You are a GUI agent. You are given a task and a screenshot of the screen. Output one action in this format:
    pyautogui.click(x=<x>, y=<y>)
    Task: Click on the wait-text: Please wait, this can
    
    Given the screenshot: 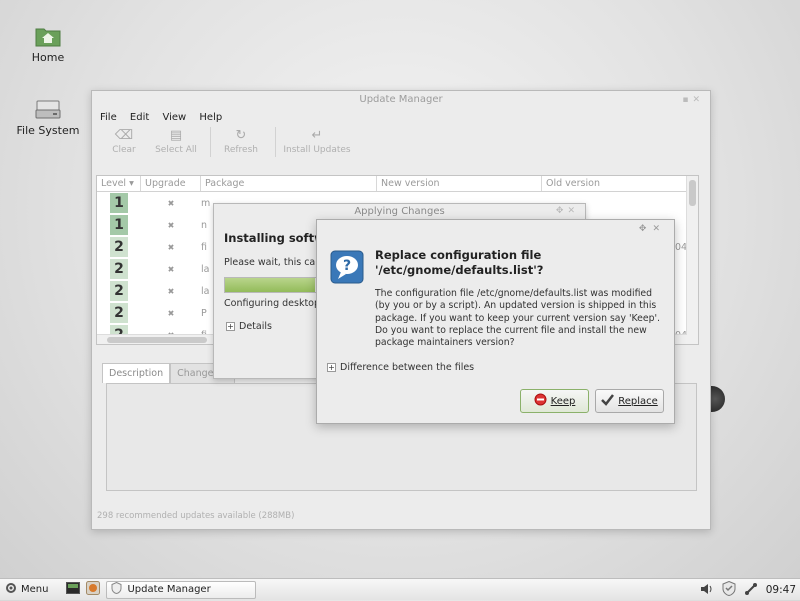 What is the action you would take?
    pyautogui.click(x=273, y=262)
    